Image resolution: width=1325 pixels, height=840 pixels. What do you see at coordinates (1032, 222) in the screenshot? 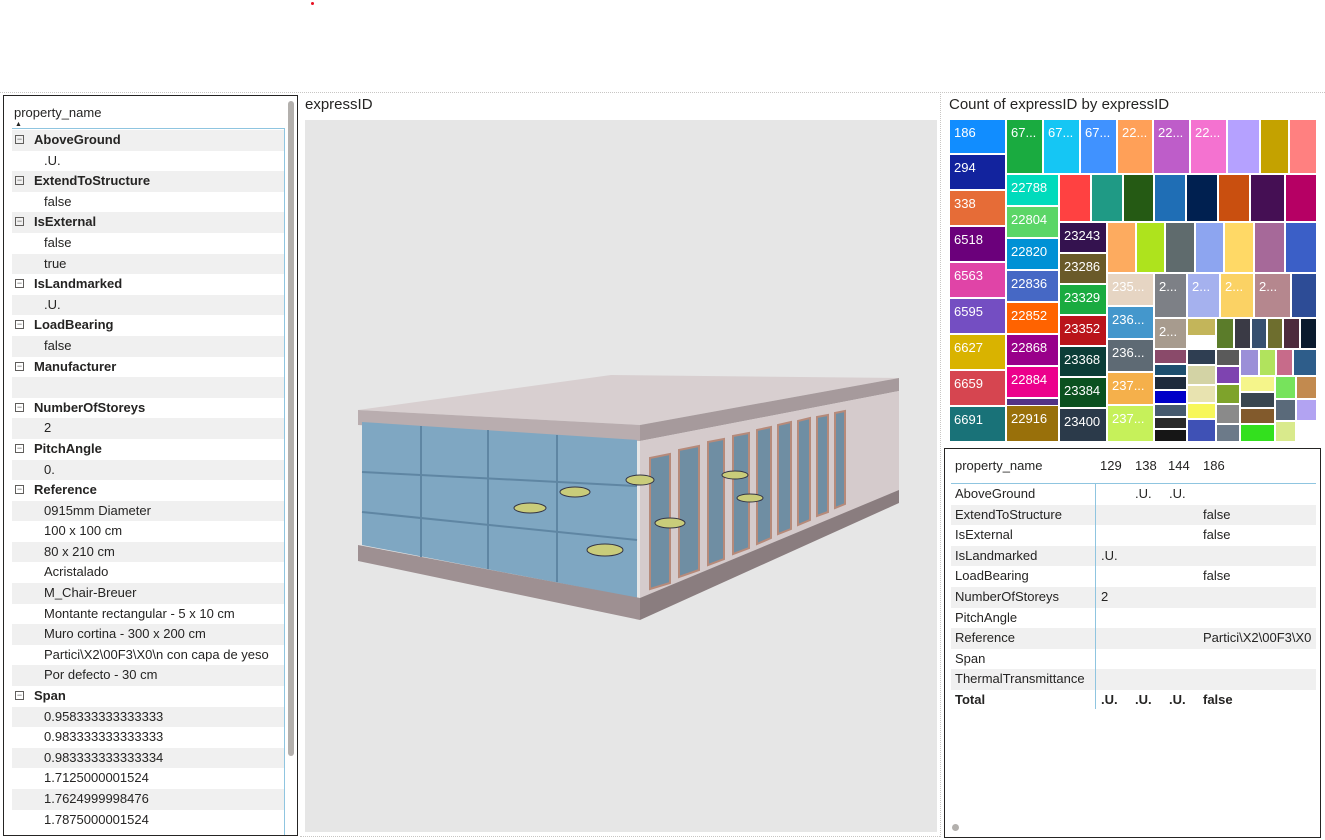
I see `treemap-tile: 22804` at bounding box center [1032, 222].